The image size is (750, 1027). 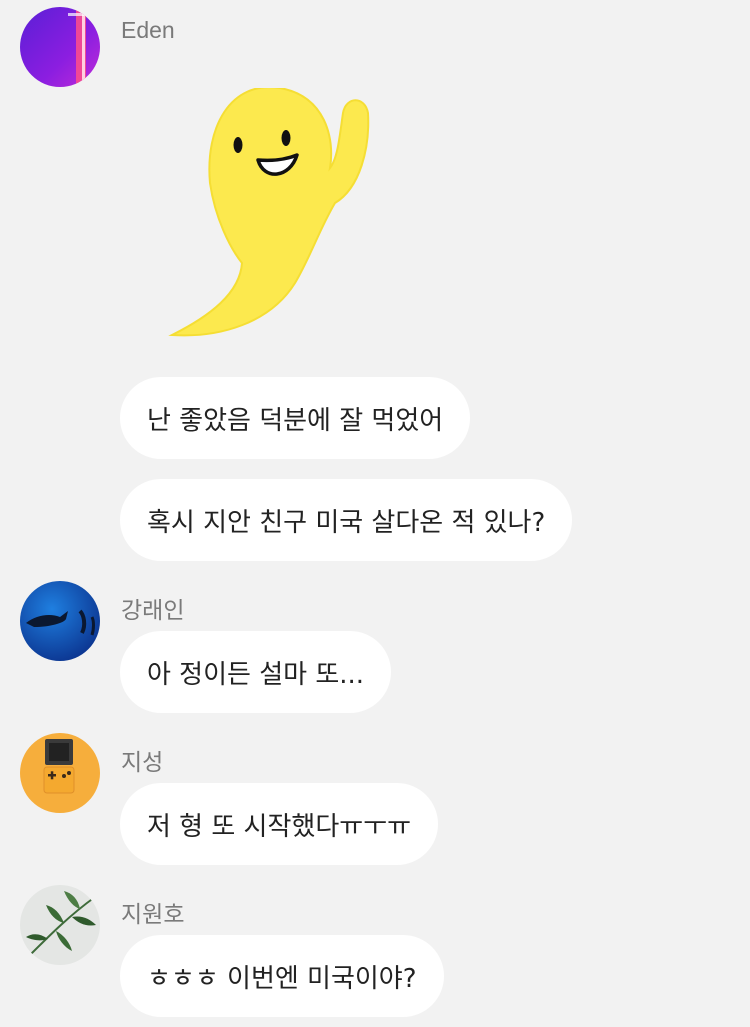 I want to click on sender-name: 지성, so click(x=142, y=762).